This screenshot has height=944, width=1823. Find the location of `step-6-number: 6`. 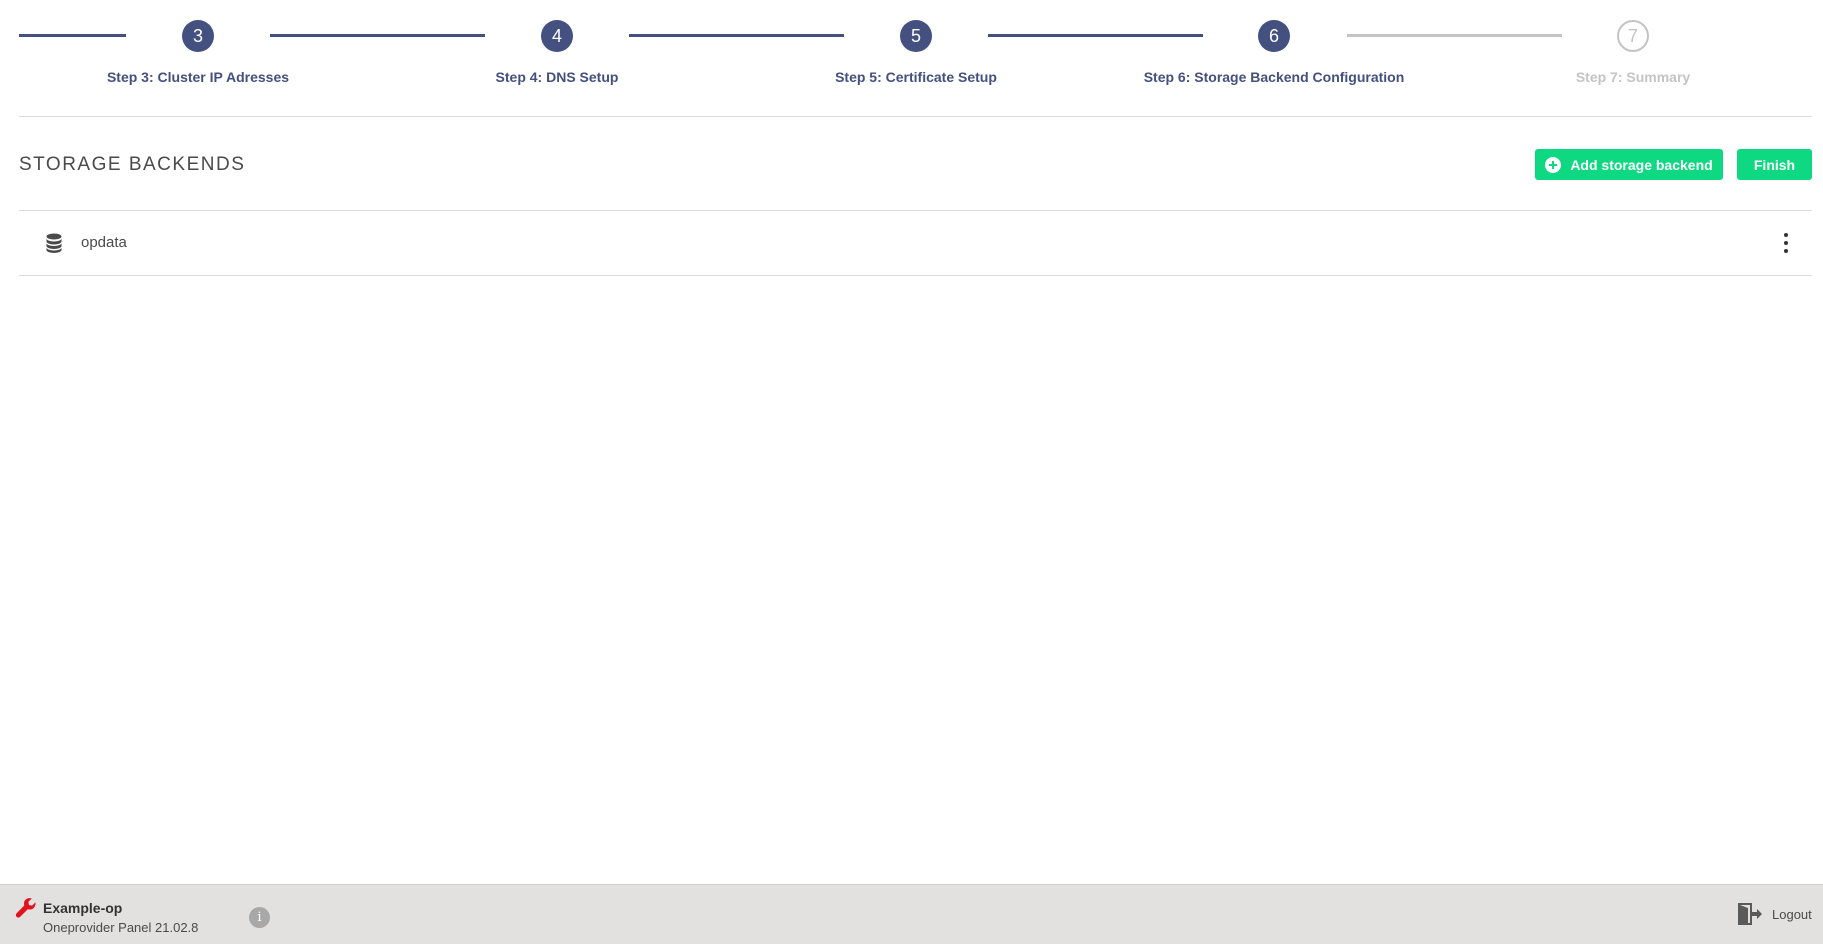

step-6-number: 6 is located at coordinates (1274, 36).